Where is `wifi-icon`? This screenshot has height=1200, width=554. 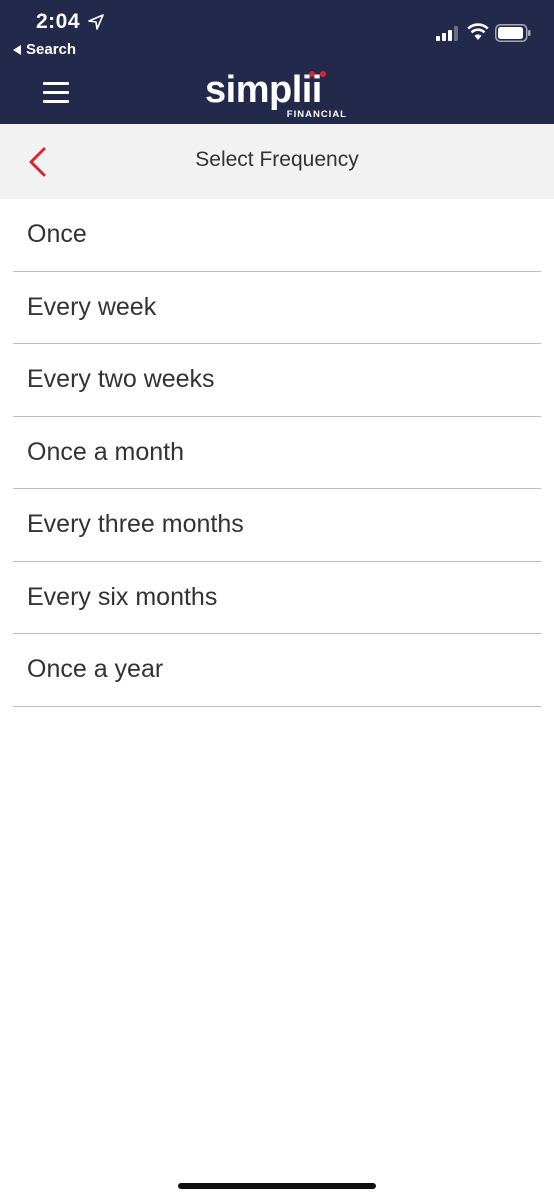 wifi-icon is located at coordinates (478, 31).